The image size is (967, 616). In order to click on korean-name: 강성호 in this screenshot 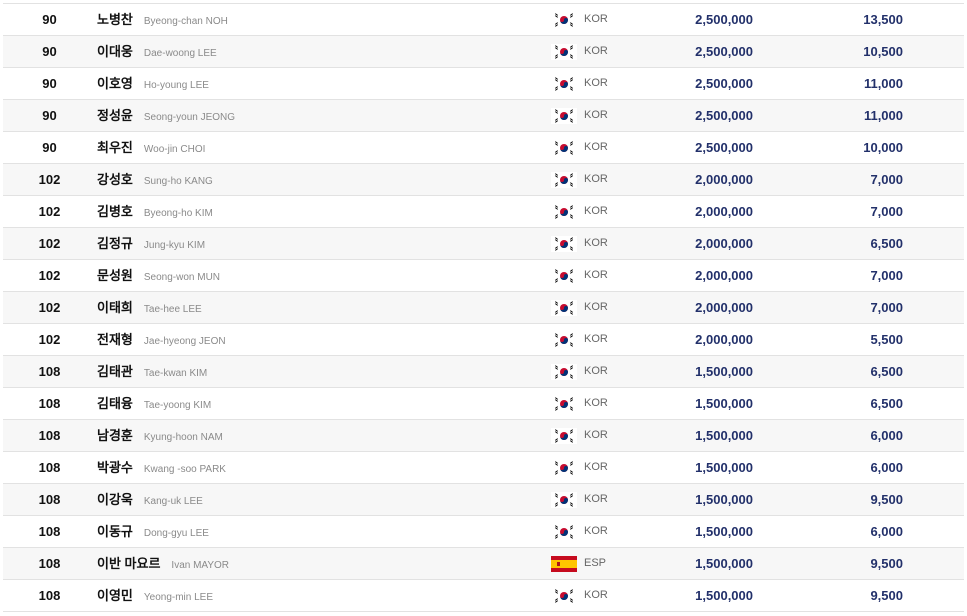, I will do `click(115, 179)`.